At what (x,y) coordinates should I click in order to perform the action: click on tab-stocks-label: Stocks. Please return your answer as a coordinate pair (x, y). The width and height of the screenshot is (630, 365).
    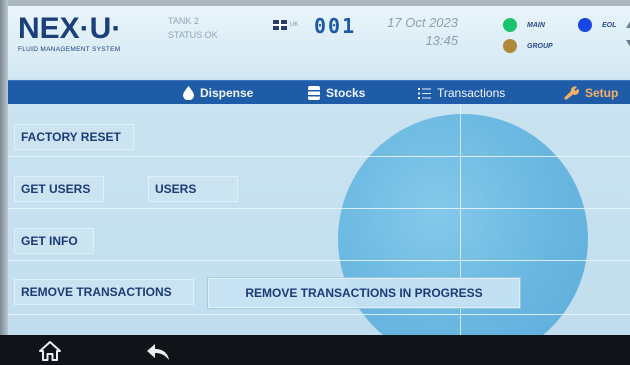
    Looking at the image, I should click on (346, 93).